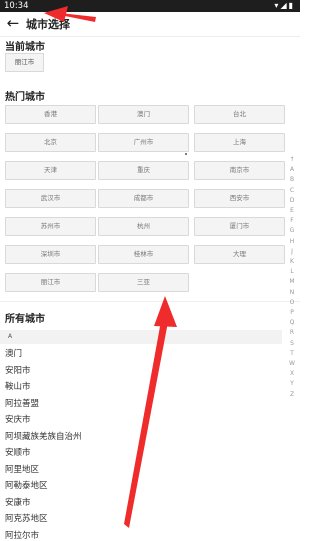 The width and height of the screenshot is (320, 541). I want to click on hot-city-button: 武汉市, so click(50, 198).